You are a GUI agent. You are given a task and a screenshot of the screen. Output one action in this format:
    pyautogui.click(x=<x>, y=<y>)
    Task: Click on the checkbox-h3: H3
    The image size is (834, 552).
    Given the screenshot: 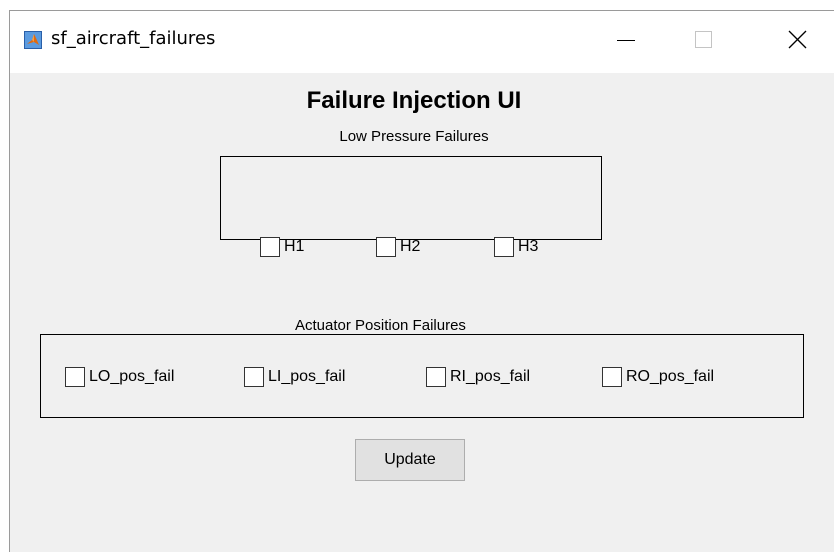 What is the action you would take?
    pyautogui.click(x=516, y=247)
    